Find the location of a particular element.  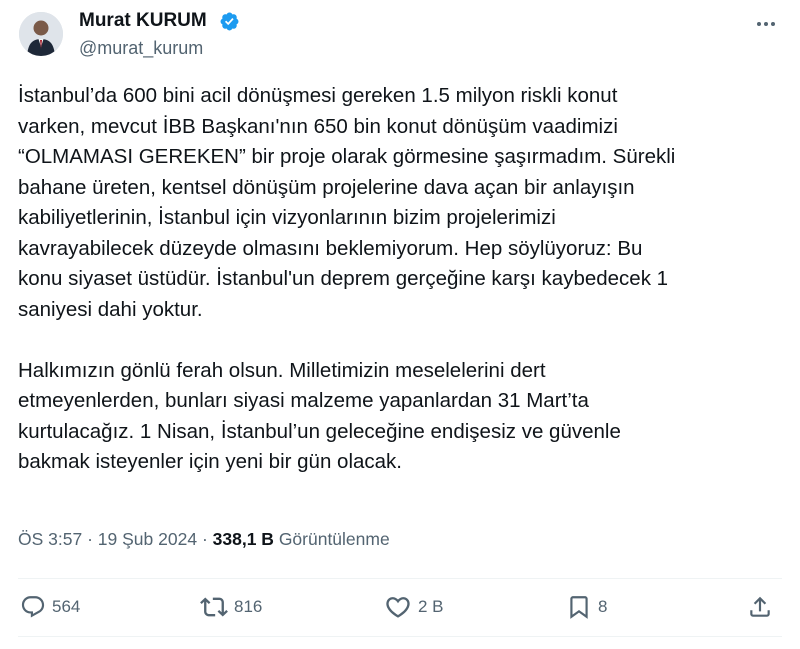

reply-icon is located at coordinates (33, 607).